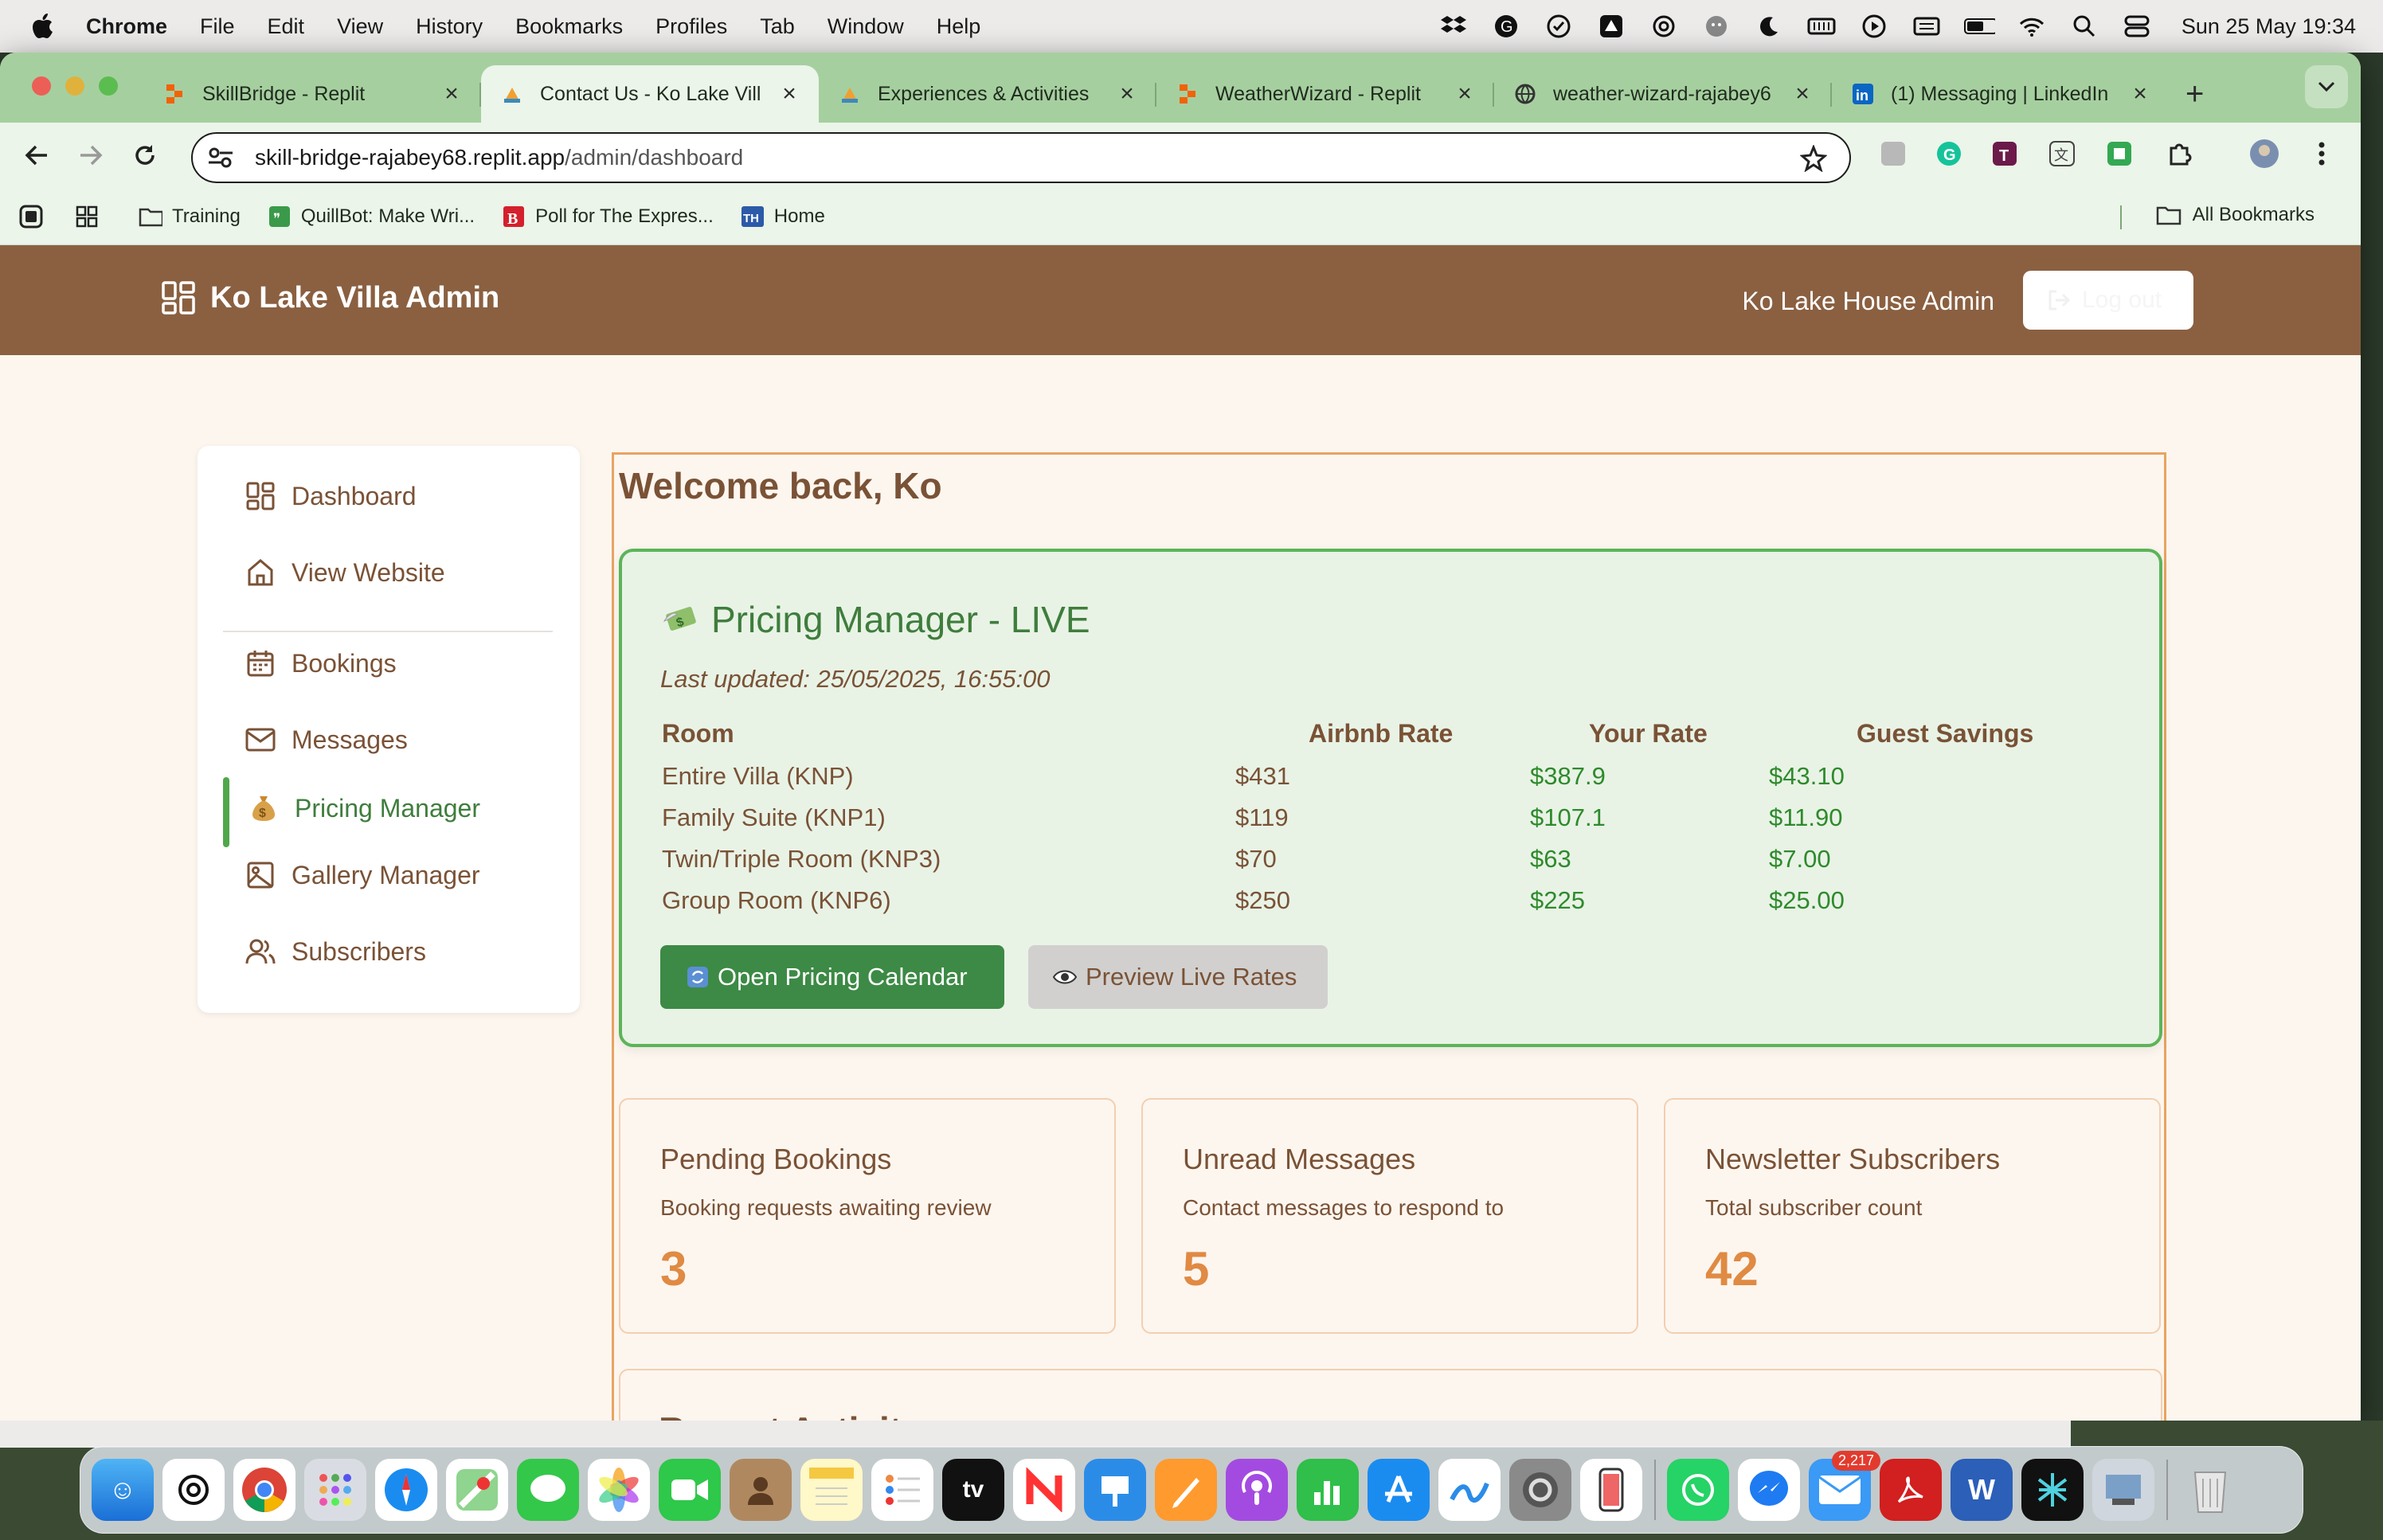 The height and width of the screenshot is (1540, 2383). Describe the element at coordinates (335, 1490) in the screenshot. I see `launchpad-icon` at that location.